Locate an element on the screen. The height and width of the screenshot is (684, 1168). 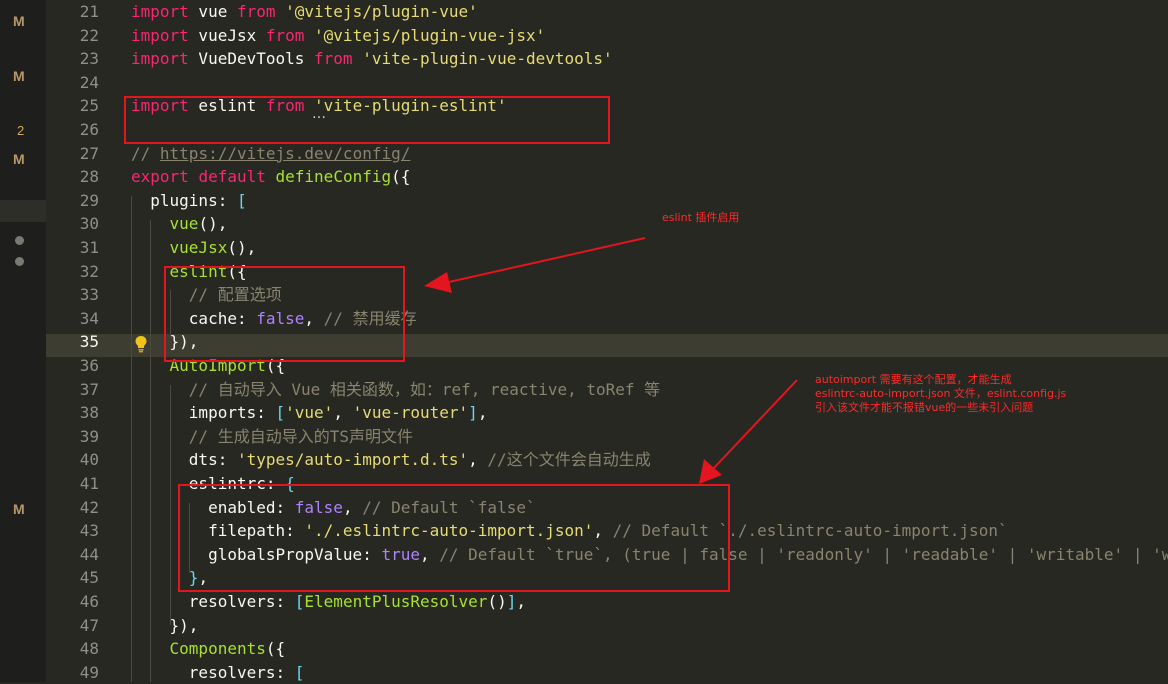
annotation-line: autoimport 需要有这个配置，才能生成 is located at coordinates (913, 379).